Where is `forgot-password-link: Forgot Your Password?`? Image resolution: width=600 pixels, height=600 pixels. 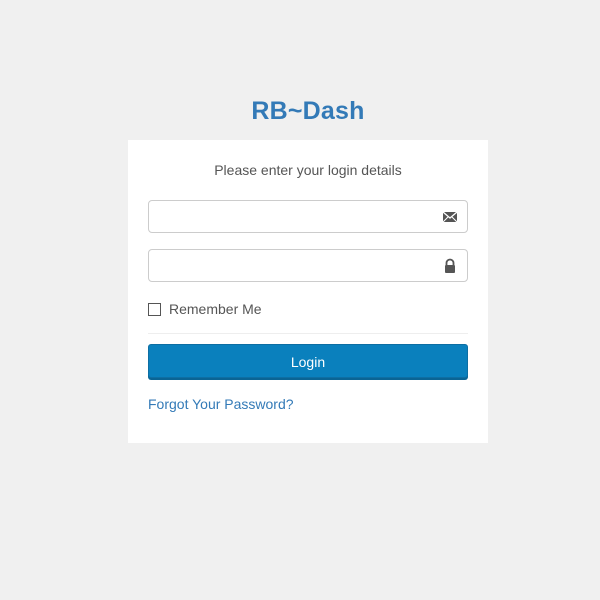 forgot-password-link: Forgot Your Password? is located at coordinates (221, 404).